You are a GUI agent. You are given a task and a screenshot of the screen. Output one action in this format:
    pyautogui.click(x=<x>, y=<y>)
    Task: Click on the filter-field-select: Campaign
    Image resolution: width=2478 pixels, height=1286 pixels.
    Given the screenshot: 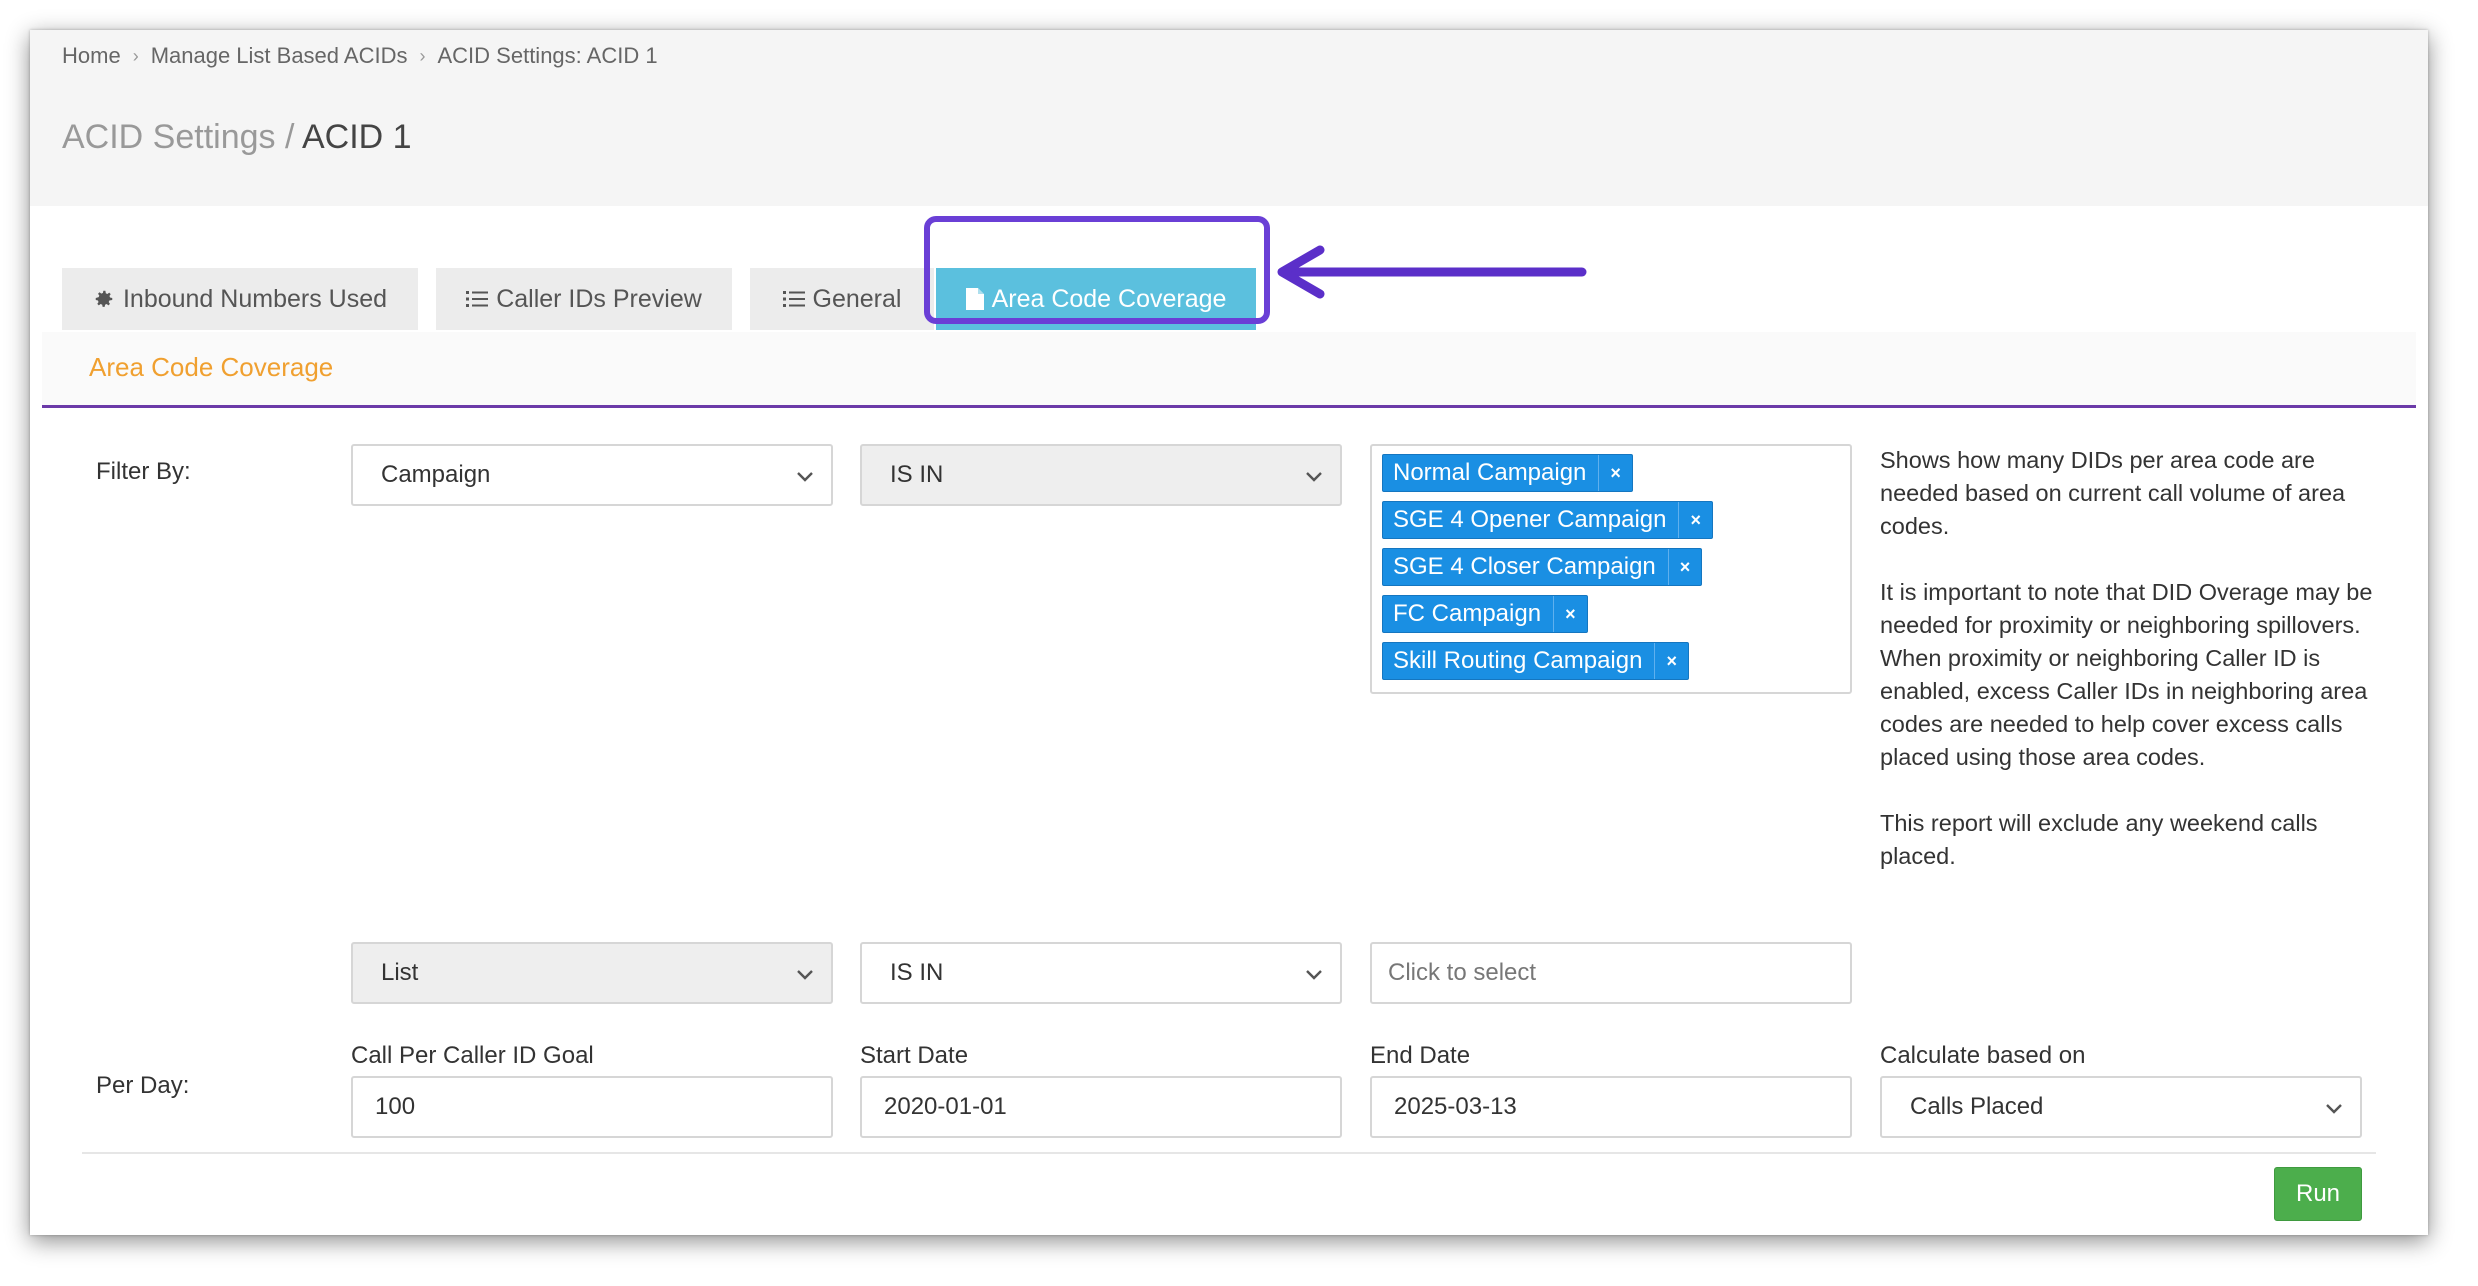 What is the action you would take?
    pyautogui.click(x=592, y=475)
    